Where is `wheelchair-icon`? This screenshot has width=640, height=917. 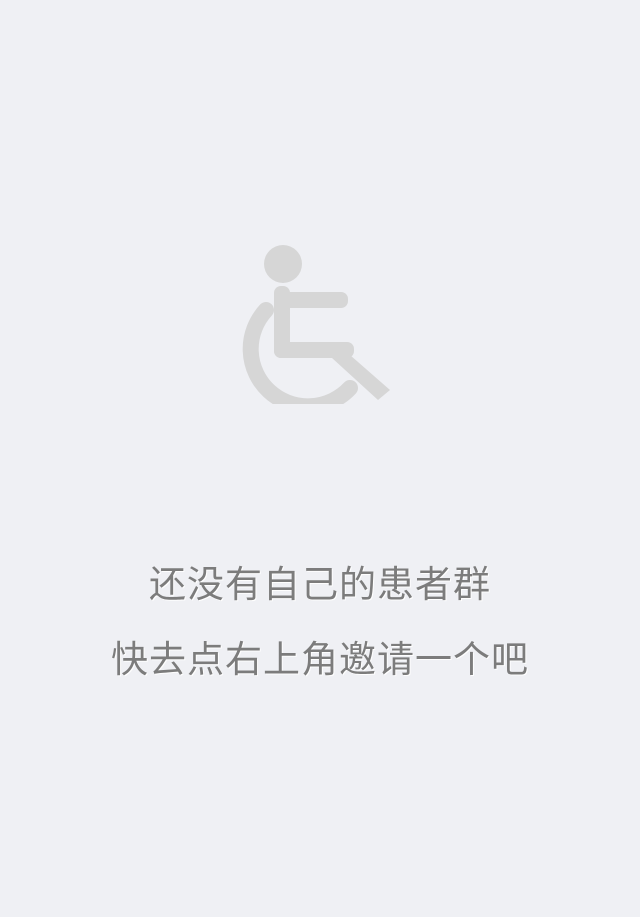 wheelchair-icon is located at coordinates (316, 324).